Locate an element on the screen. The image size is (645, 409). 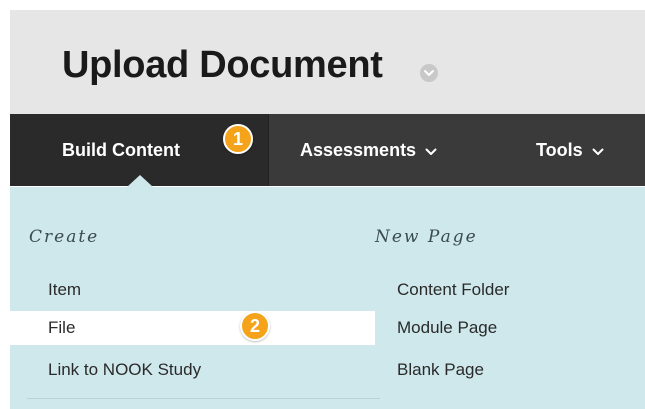
menu-item-label: Content Folder is located at coordinates (453, 289).